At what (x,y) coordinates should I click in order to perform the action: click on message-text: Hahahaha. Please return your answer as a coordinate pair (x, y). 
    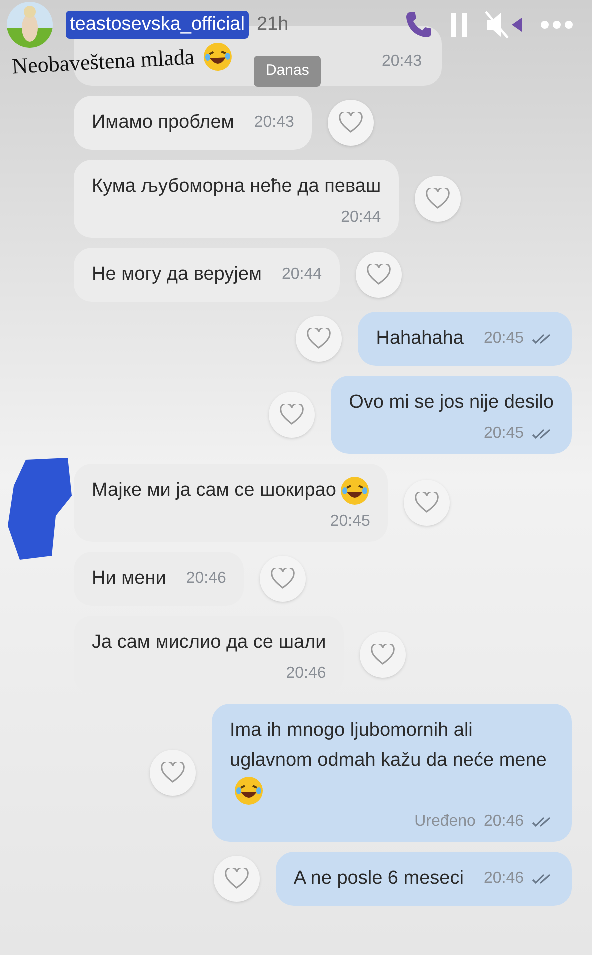
    Looking at the image, I should click on (420, 339).